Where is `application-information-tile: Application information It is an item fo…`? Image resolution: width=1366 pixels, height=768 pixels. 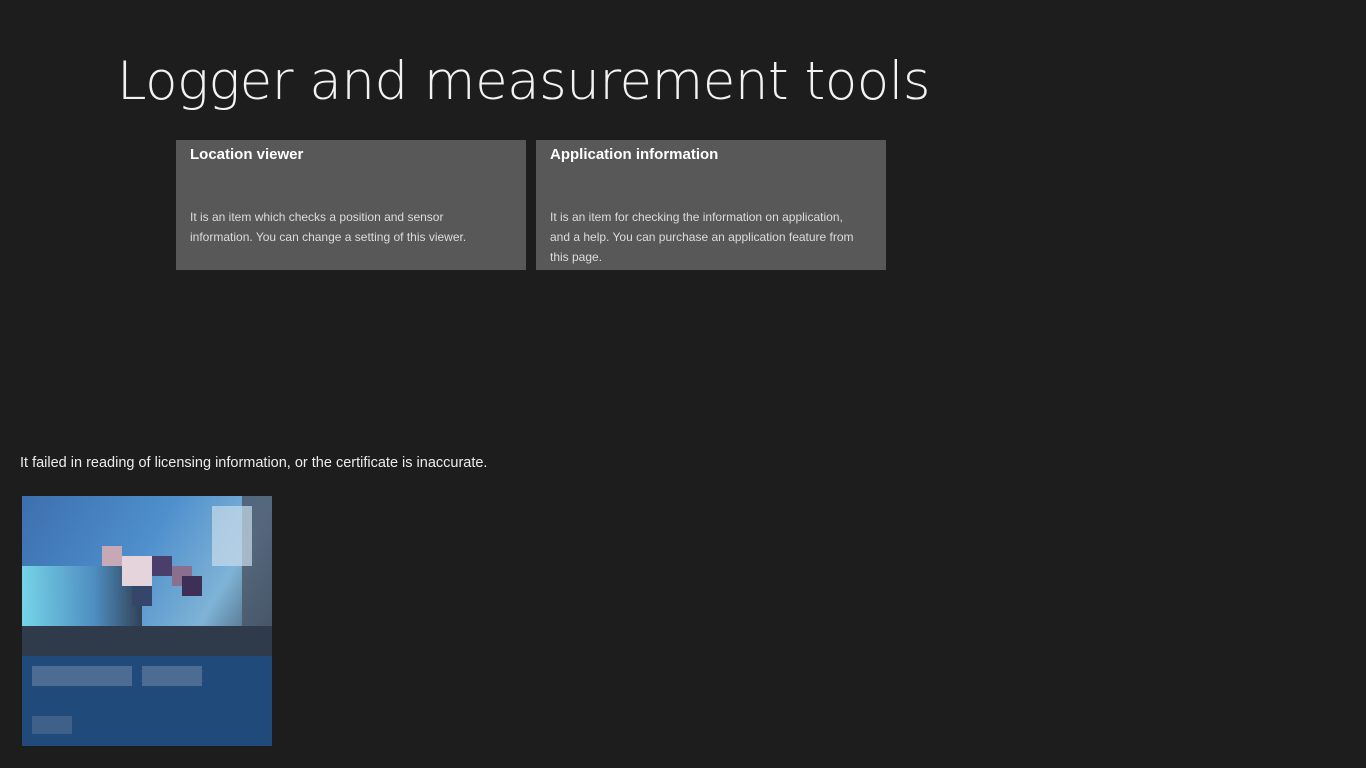
application-information-tile: Application information It is an item fo… is located at coordinates (711, 205).